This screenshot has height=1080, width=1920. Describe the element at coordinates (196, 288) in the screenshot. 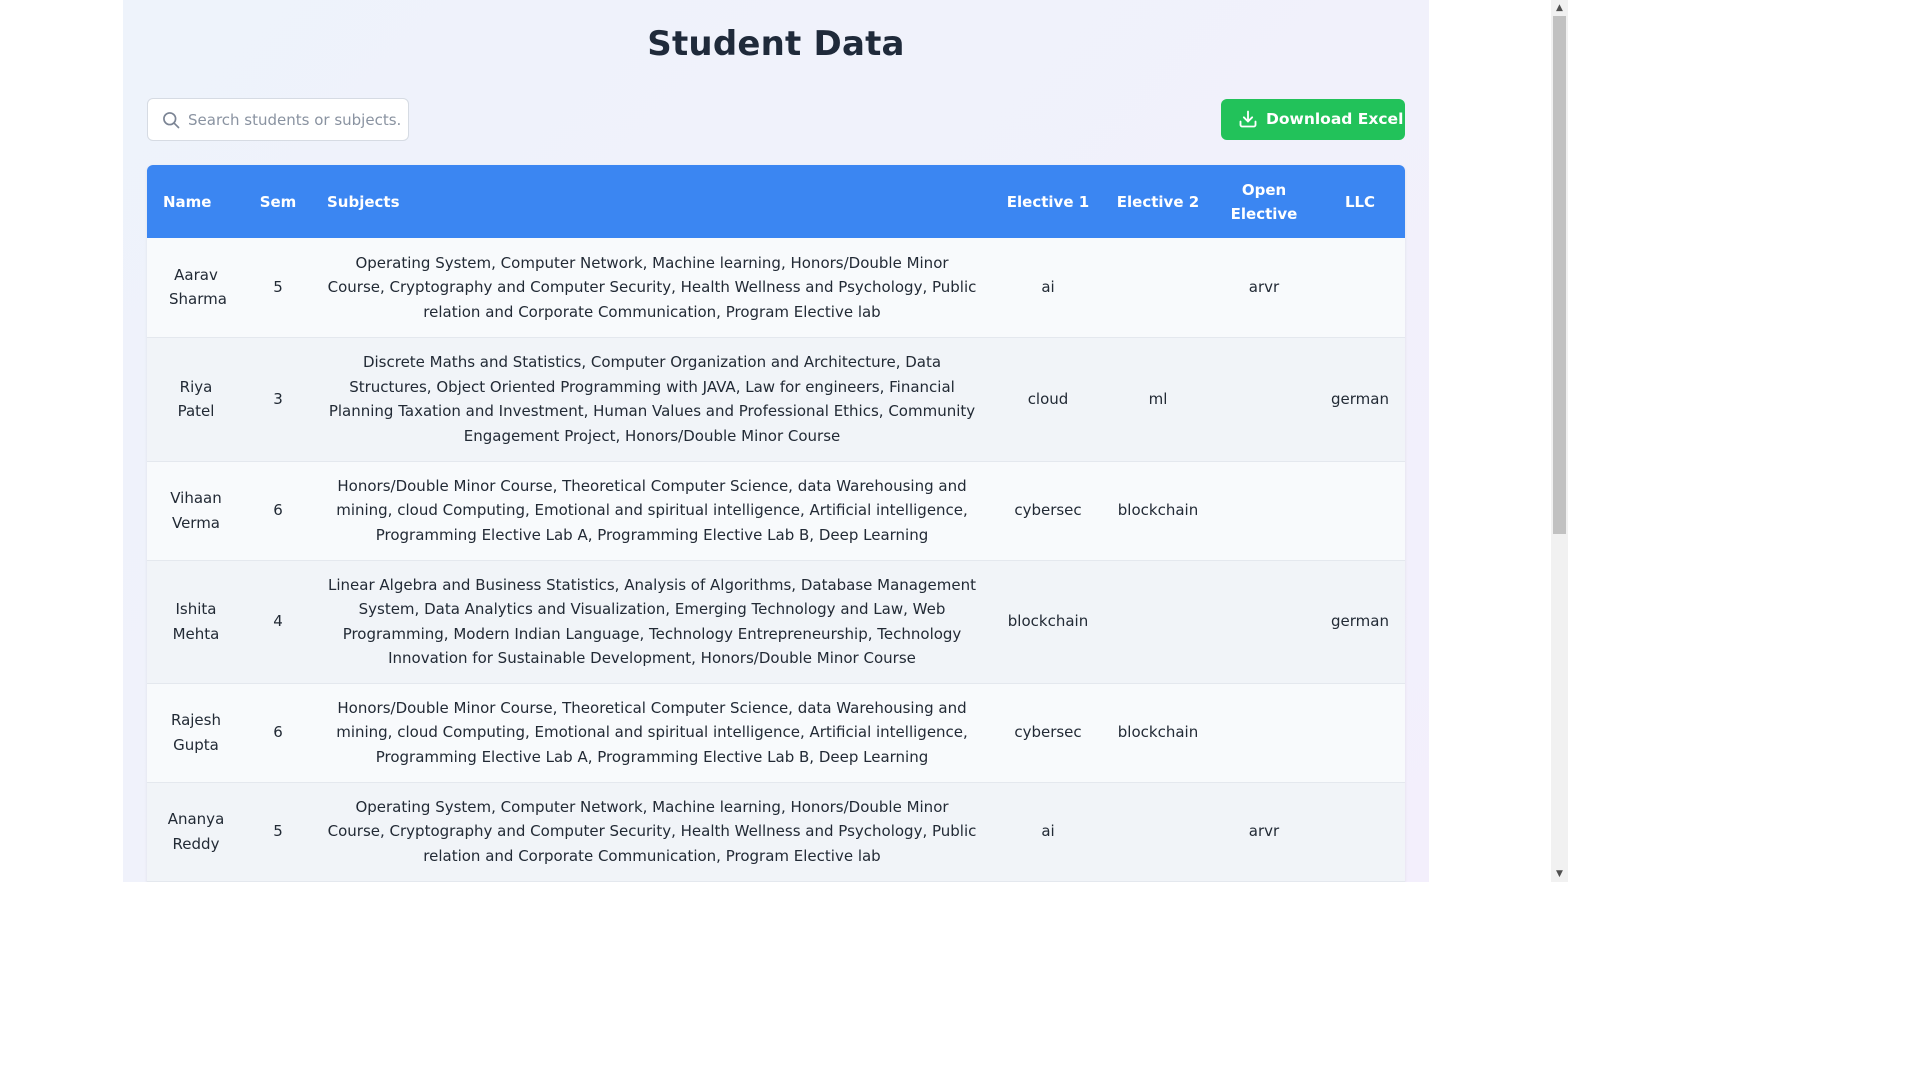

I see `cell-name: Aarav Sharma` at that location.